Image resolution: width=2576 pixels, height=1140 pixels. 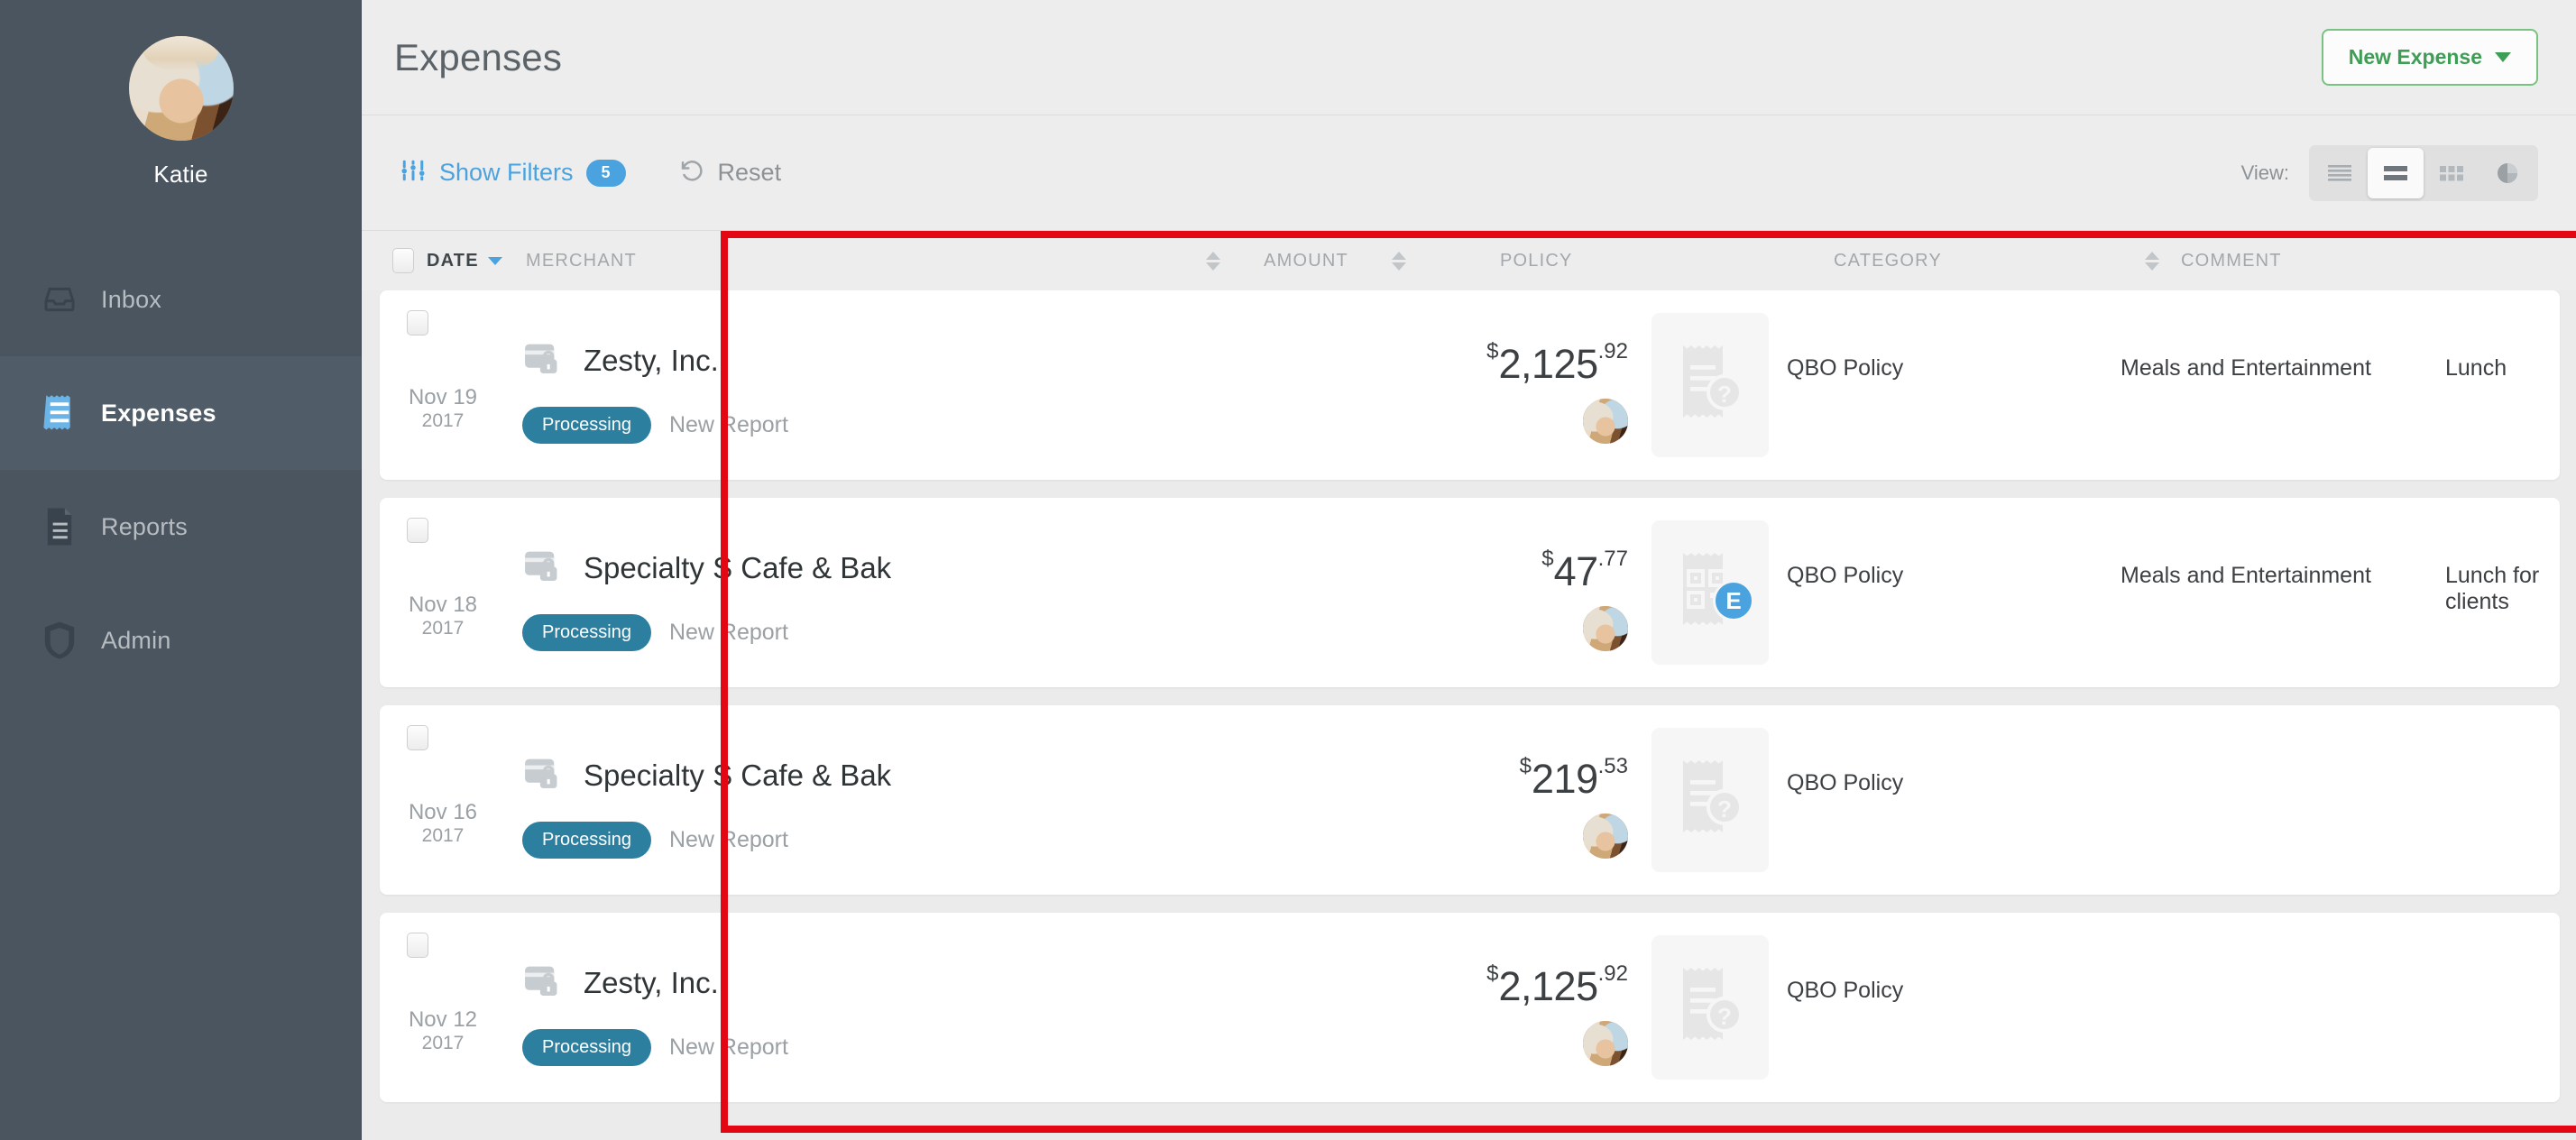 I want to click on row-category: Meals and Entertainment, so click(x=2246, y=368).